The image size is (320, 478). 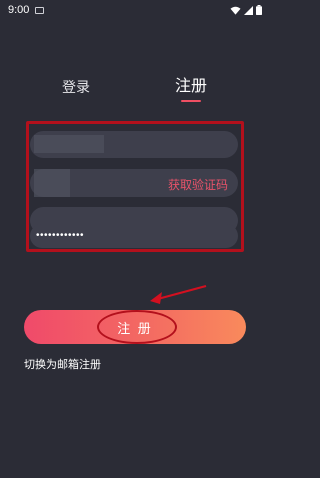 I want to click on tab-register: 注册, so click(x=191, y=84).